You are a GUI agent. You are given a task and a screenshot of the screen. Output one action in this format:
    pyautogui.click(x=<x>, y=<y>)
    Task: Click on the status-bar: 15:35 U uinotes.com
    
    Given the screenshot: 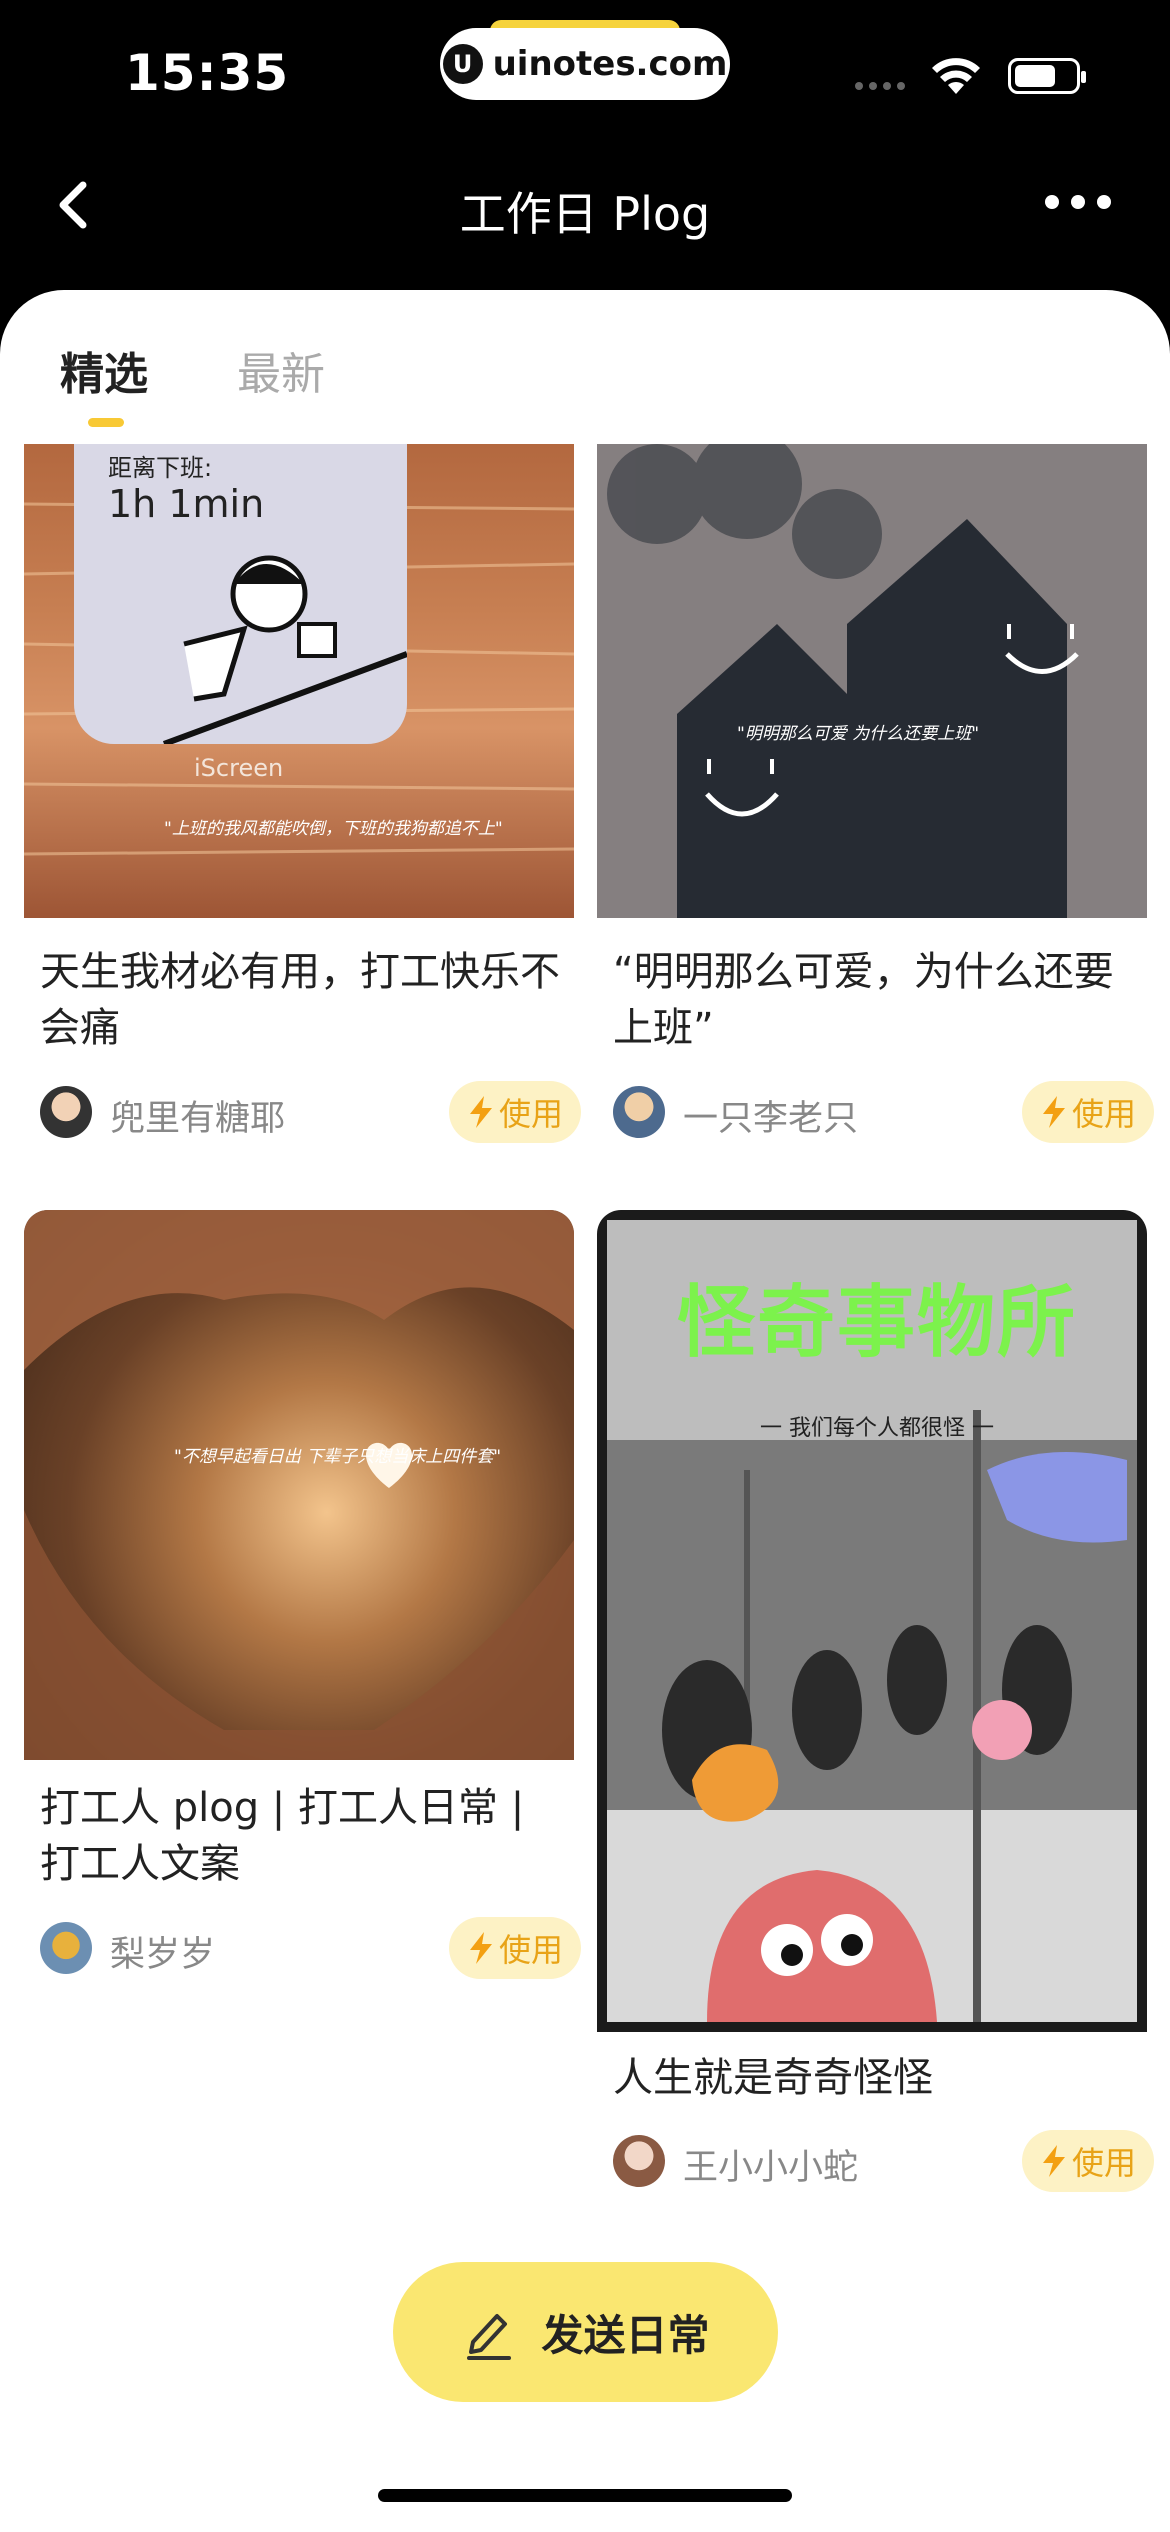 What is the action you would take?
    pyautogui.click(x=585, y=75)
    